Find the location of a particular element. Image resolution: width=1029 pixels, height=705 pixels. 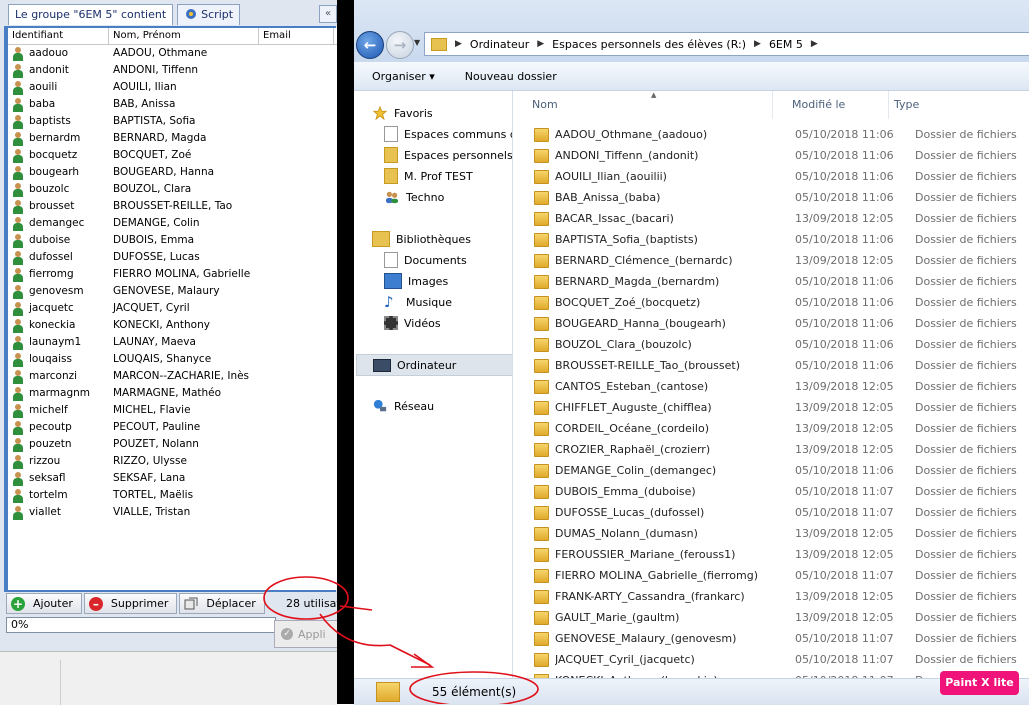

delete-button: – Supprimer is located at coordinates (130, 603).